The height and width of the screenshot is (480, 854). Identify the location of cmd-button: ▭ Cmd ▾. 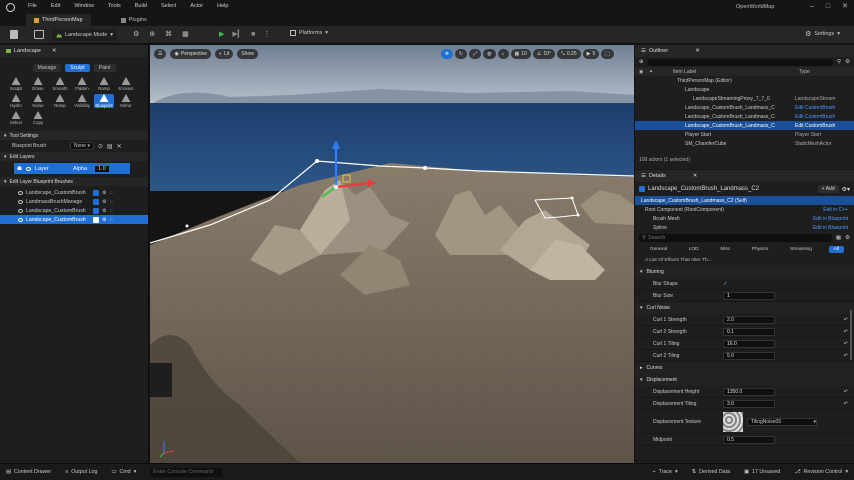
(123, 472).